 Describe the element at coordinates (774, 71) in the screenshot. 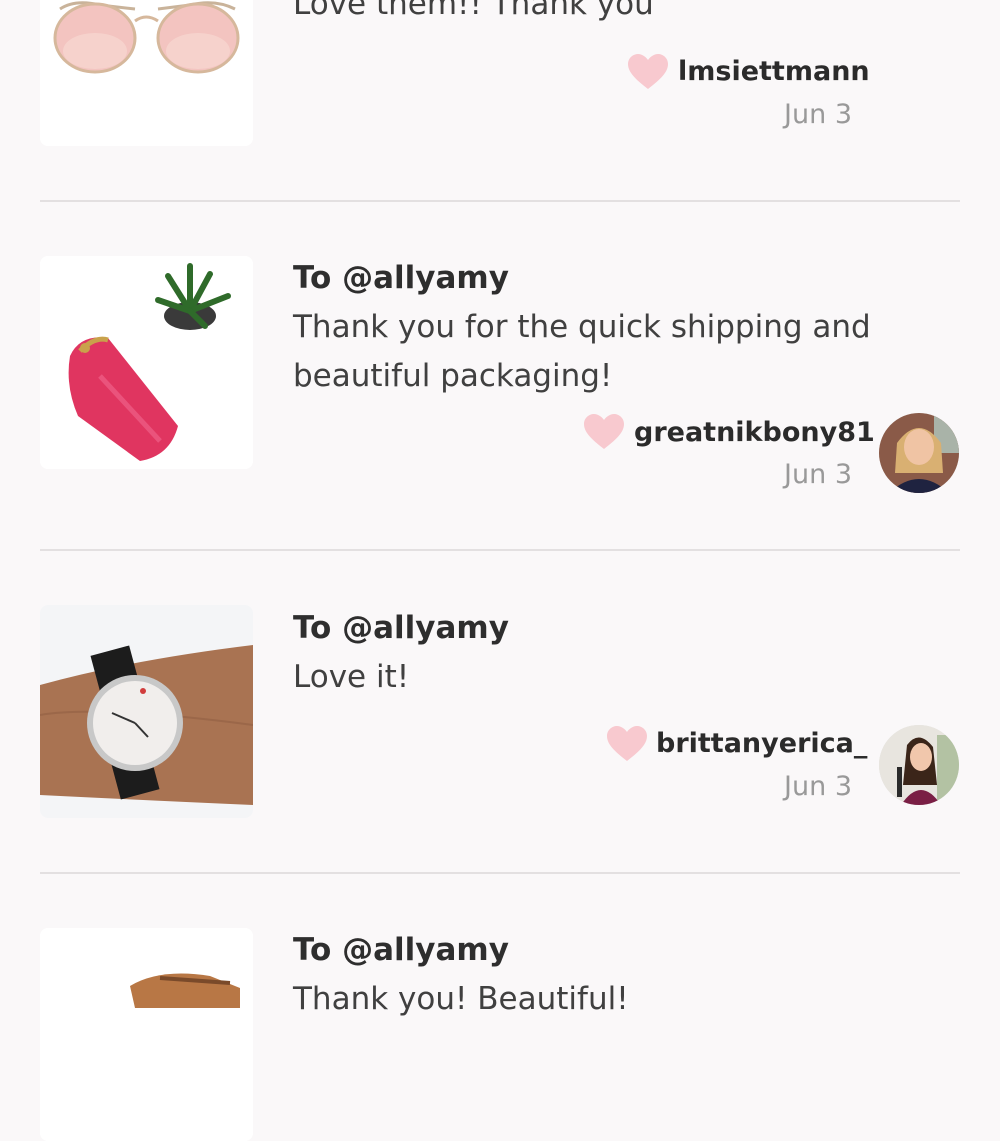

I see `username: lmsiettmann` at that location.